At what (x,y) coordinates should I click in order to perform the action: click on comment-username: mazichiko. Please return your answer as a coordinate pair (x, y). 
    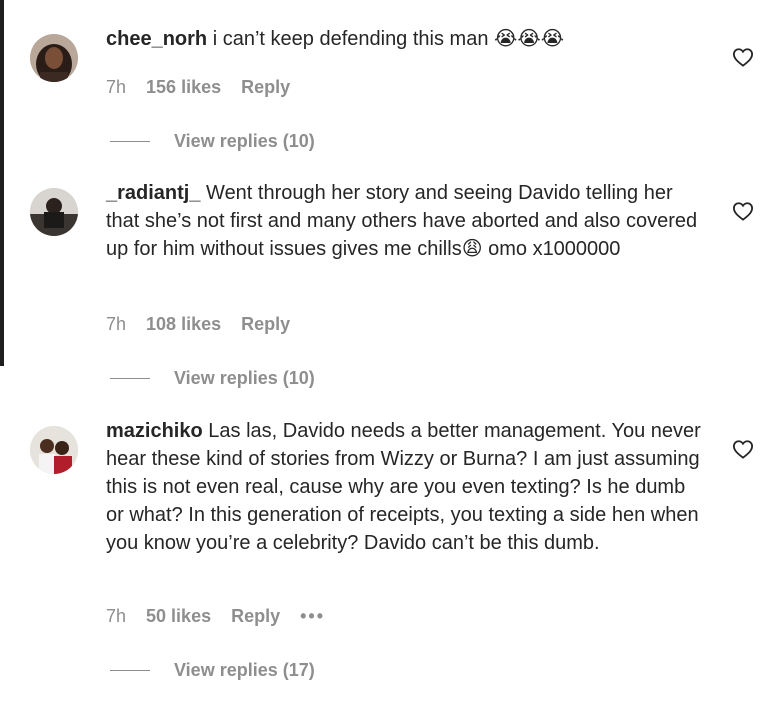
    Looking at the image, I should click on (154, 431).